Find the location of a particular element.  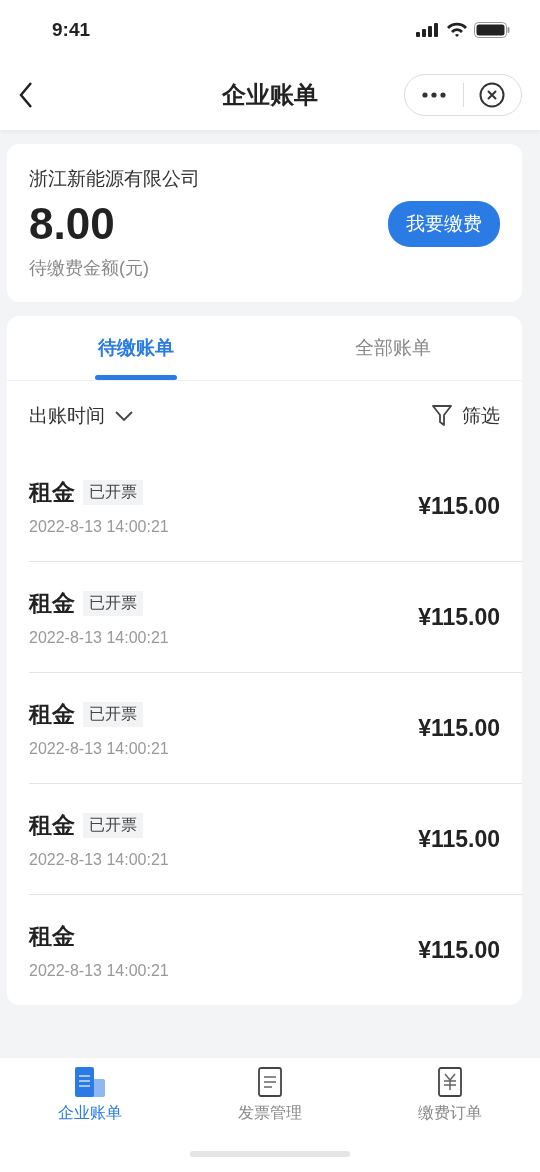

funnel-icon is located at coordinates (442, 416).